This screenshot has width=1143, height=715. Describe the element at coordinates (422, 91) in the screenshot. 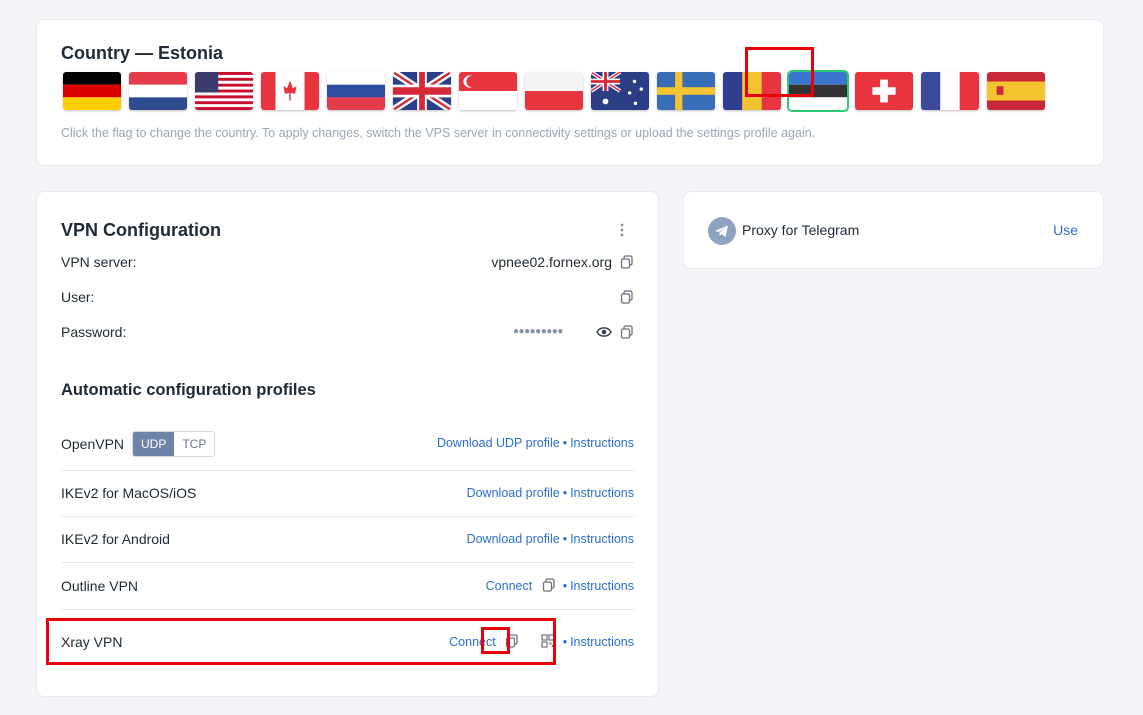

I see `flag-united-kingdom` at that location.